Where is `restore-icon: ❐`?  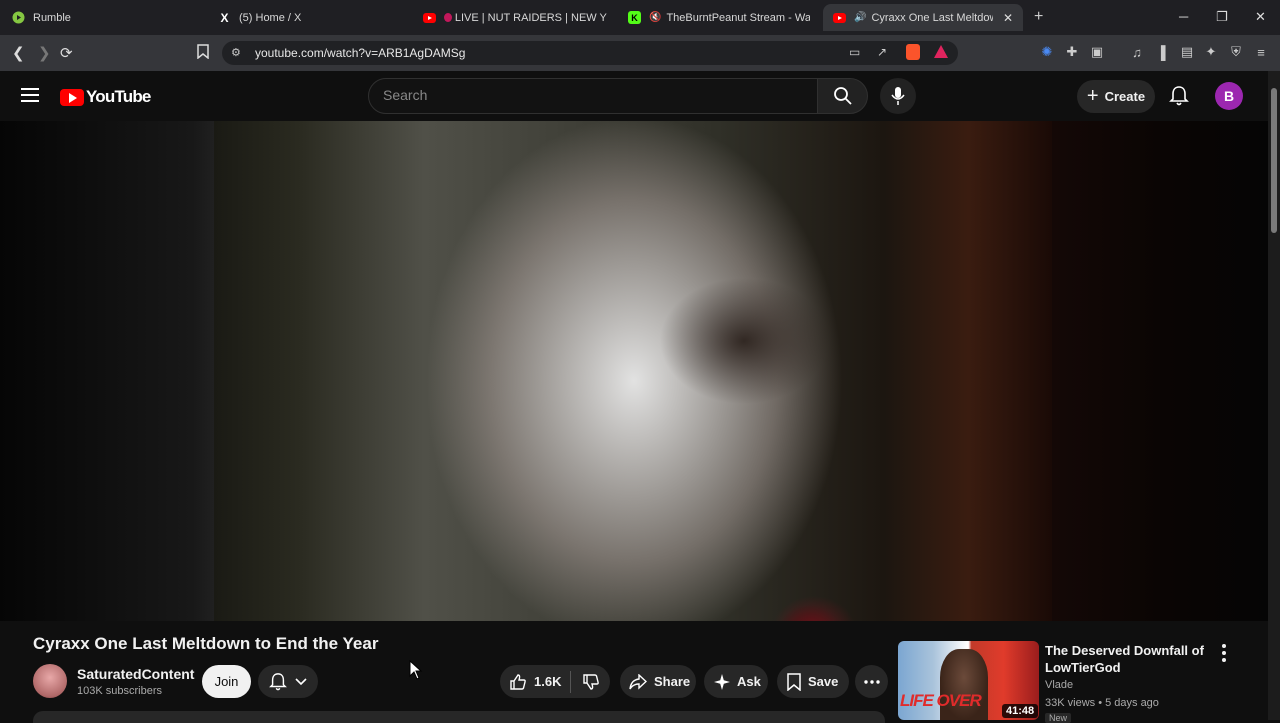
restore-icon: ❐ is located at coordinates (1222, 17).